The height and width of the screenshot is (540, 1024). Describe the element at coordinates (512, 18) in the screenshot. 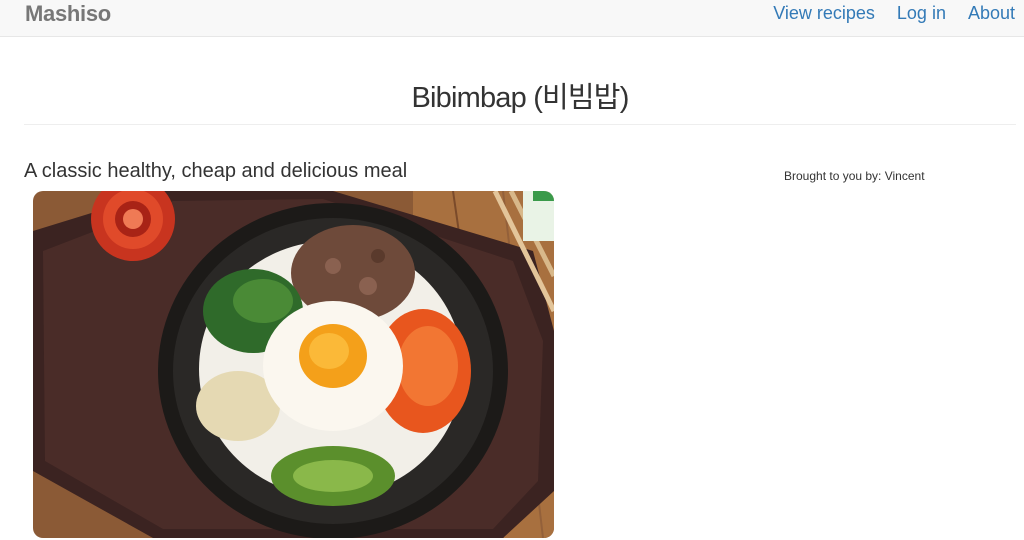

I see `navbar: Mashiso View recipes Log in About` at that location.